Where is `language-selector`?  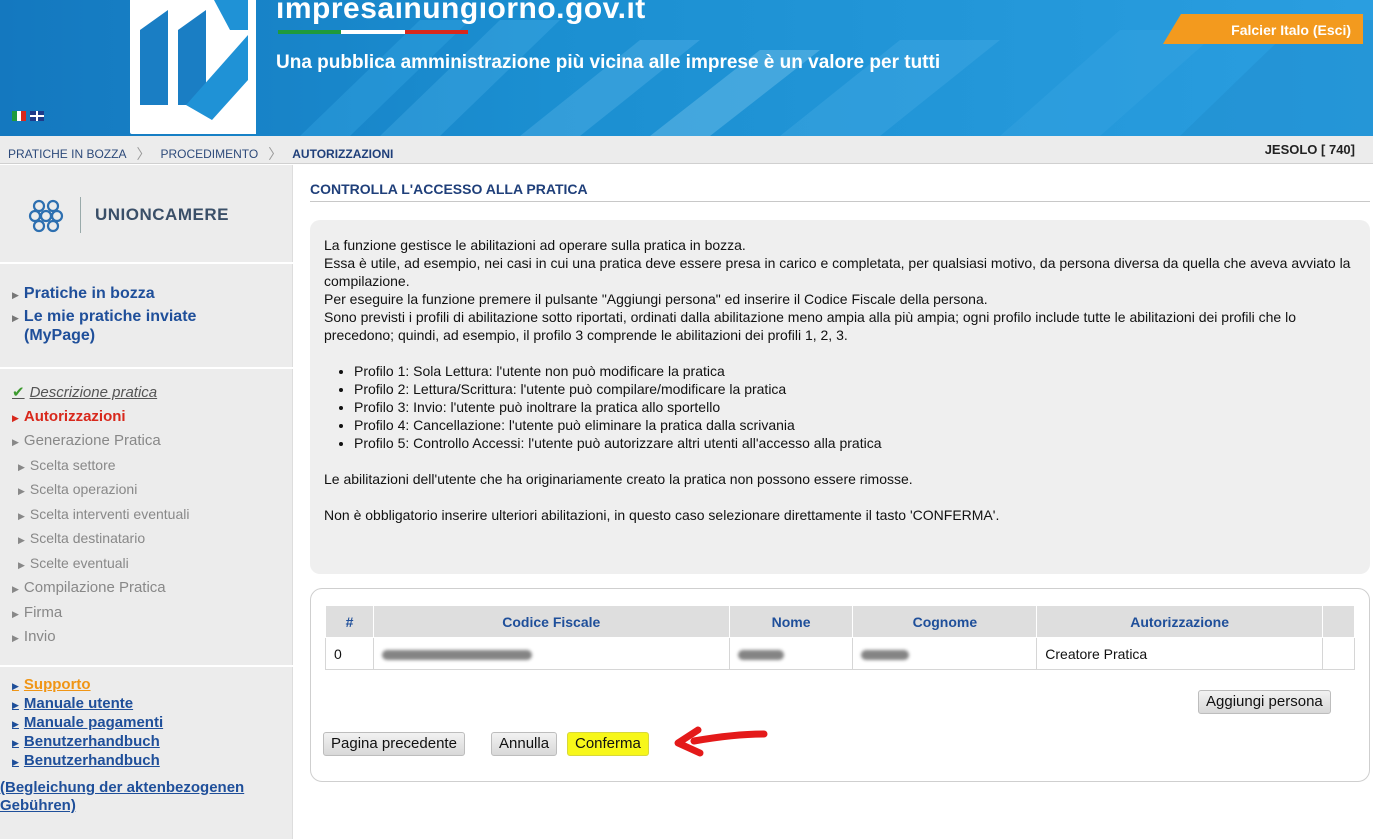 language-selector is located at coordinates (28, 116).